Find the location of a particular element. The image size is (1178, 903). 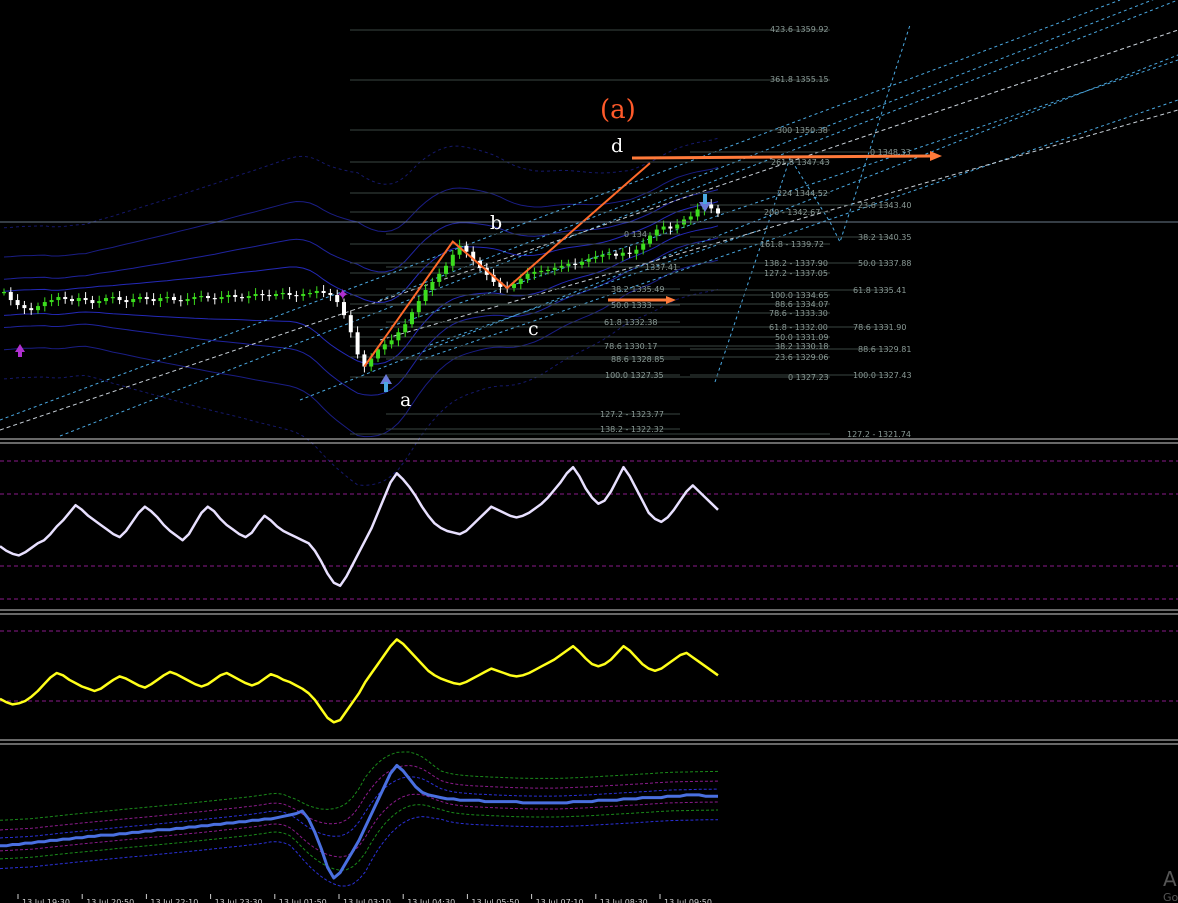

wave-degree-label: (a) is located at coordinates (618, 110).